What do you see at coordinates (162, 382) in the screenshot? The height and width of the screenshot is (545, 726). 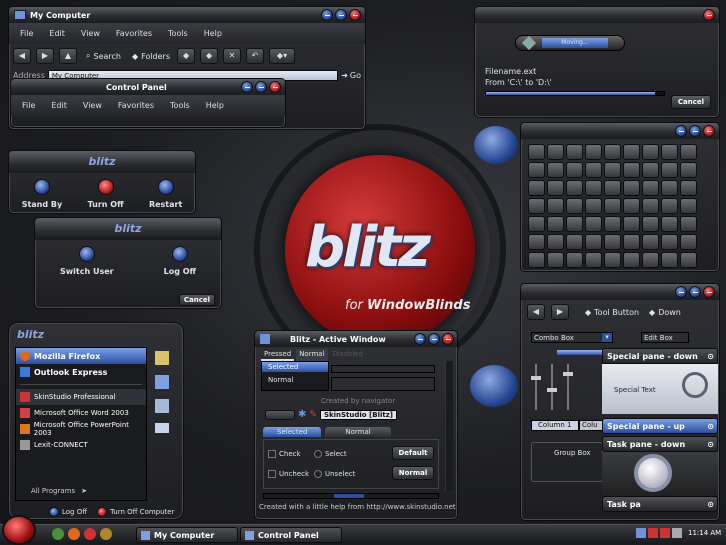 I see `computer-icon` at bounding box center [162, 382].